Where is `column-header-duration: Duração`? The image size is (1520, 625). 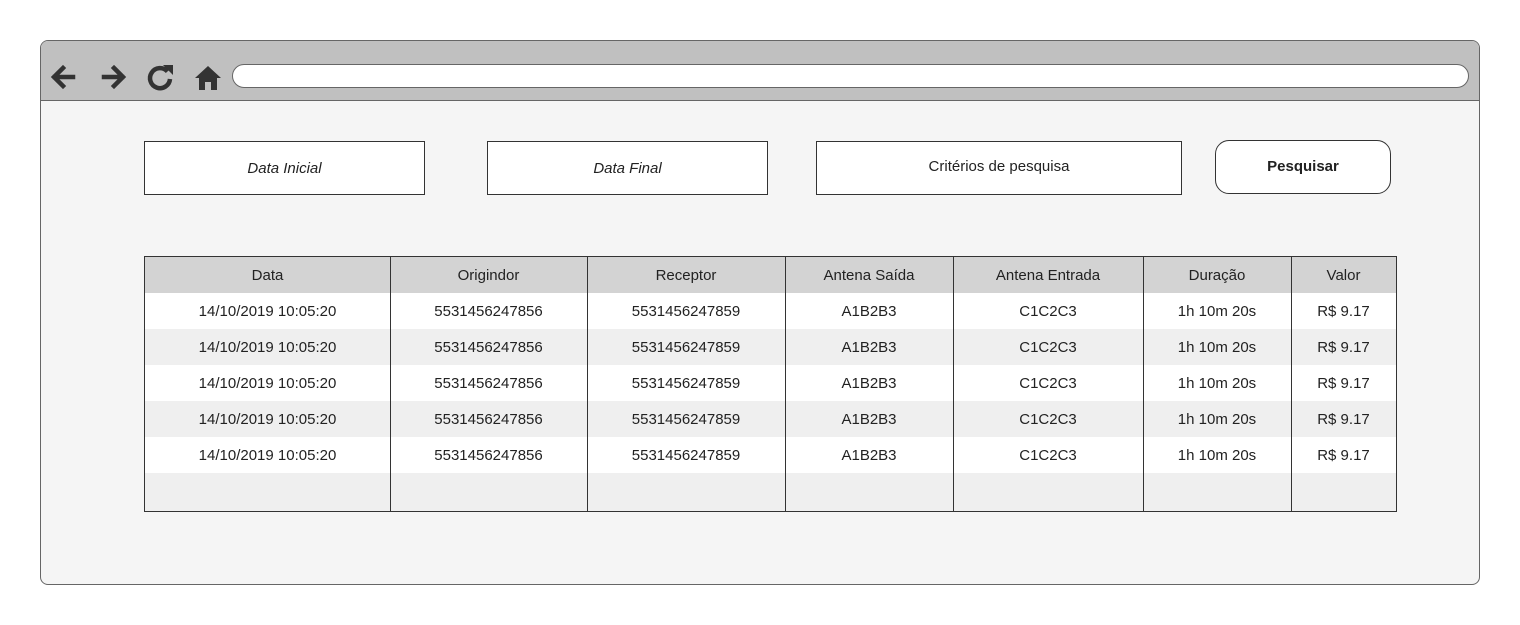
column-header-duration: Duração is located at coordinates (1217, 275).